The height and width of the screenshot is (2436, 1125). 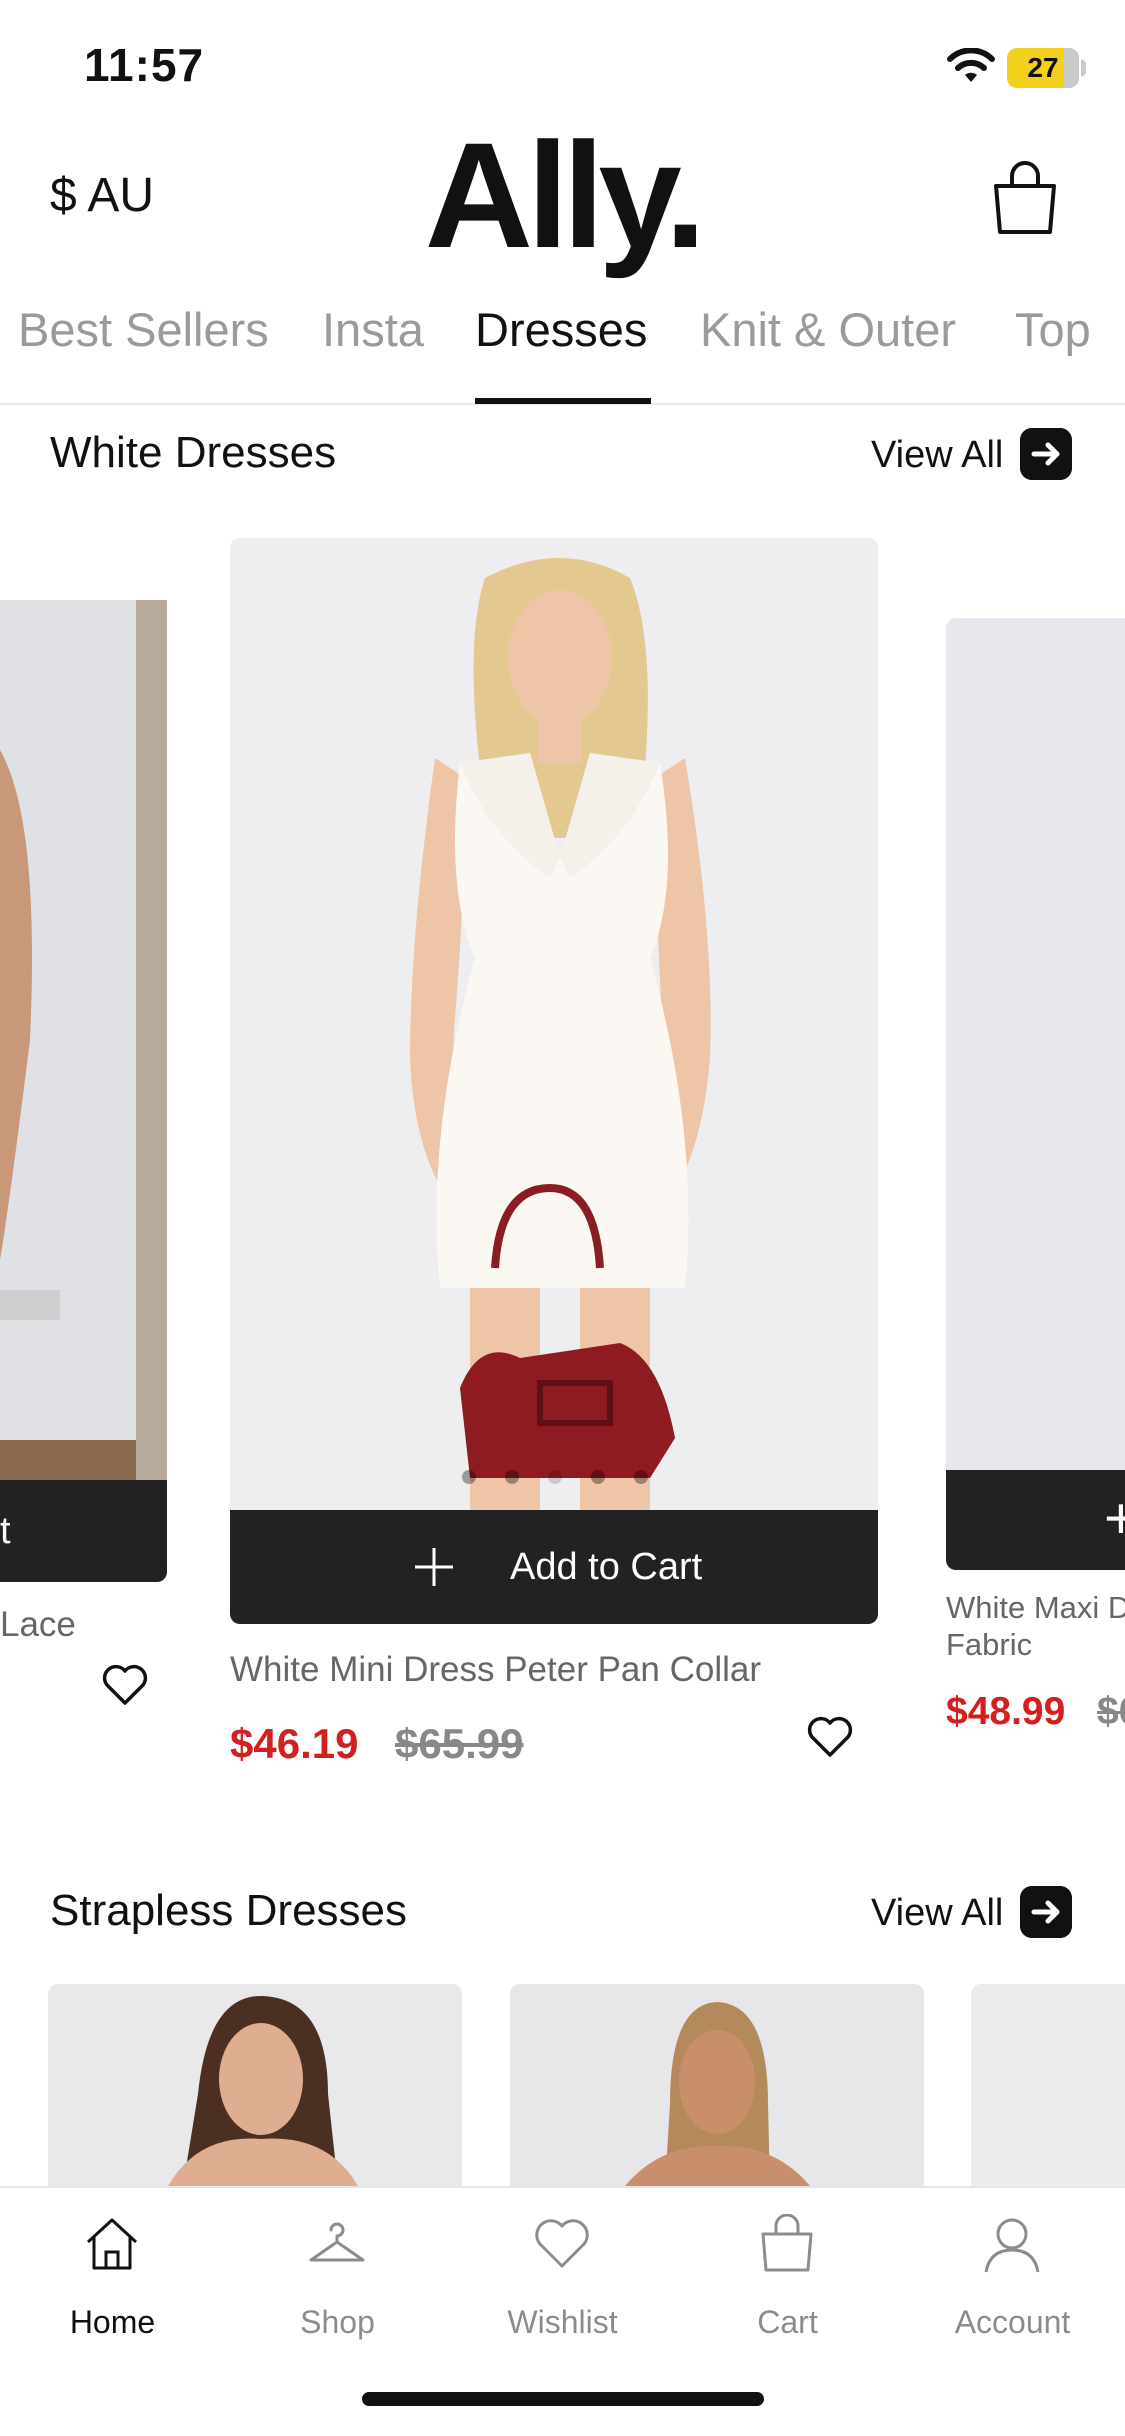 I want to click on nav-account: Account, so click(x=1012, y=2273).